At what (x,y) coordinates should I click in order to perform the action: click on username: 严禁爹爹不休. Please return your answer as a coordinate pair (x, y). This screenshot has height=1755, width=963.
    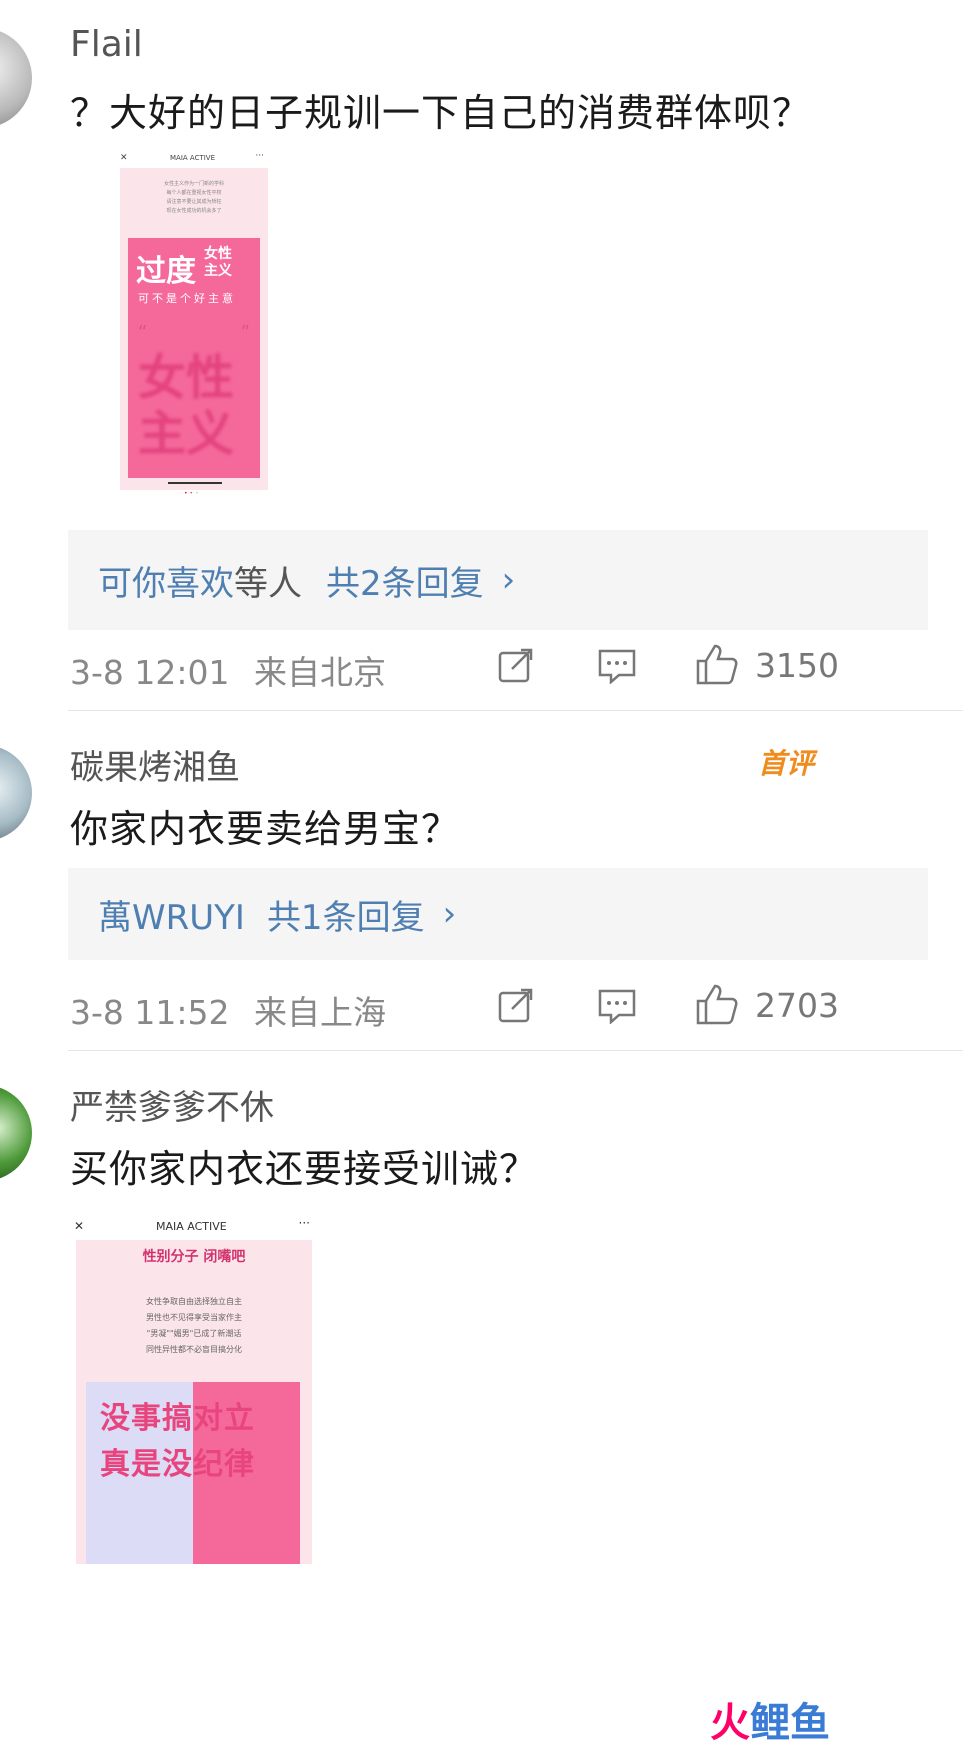
    Looking at the image, I should click on (172, 1104).